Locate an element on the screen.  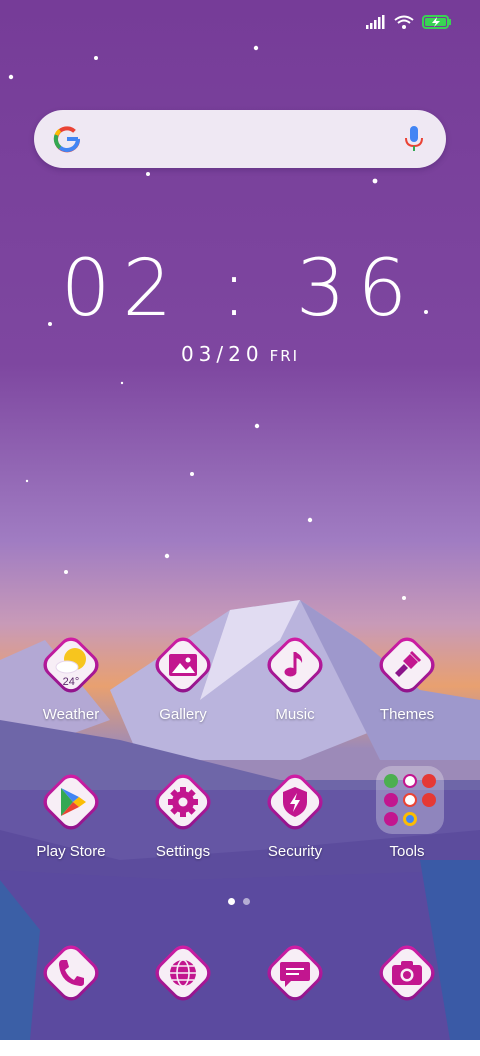
gallery-icon is located at coordinates (183, 665).